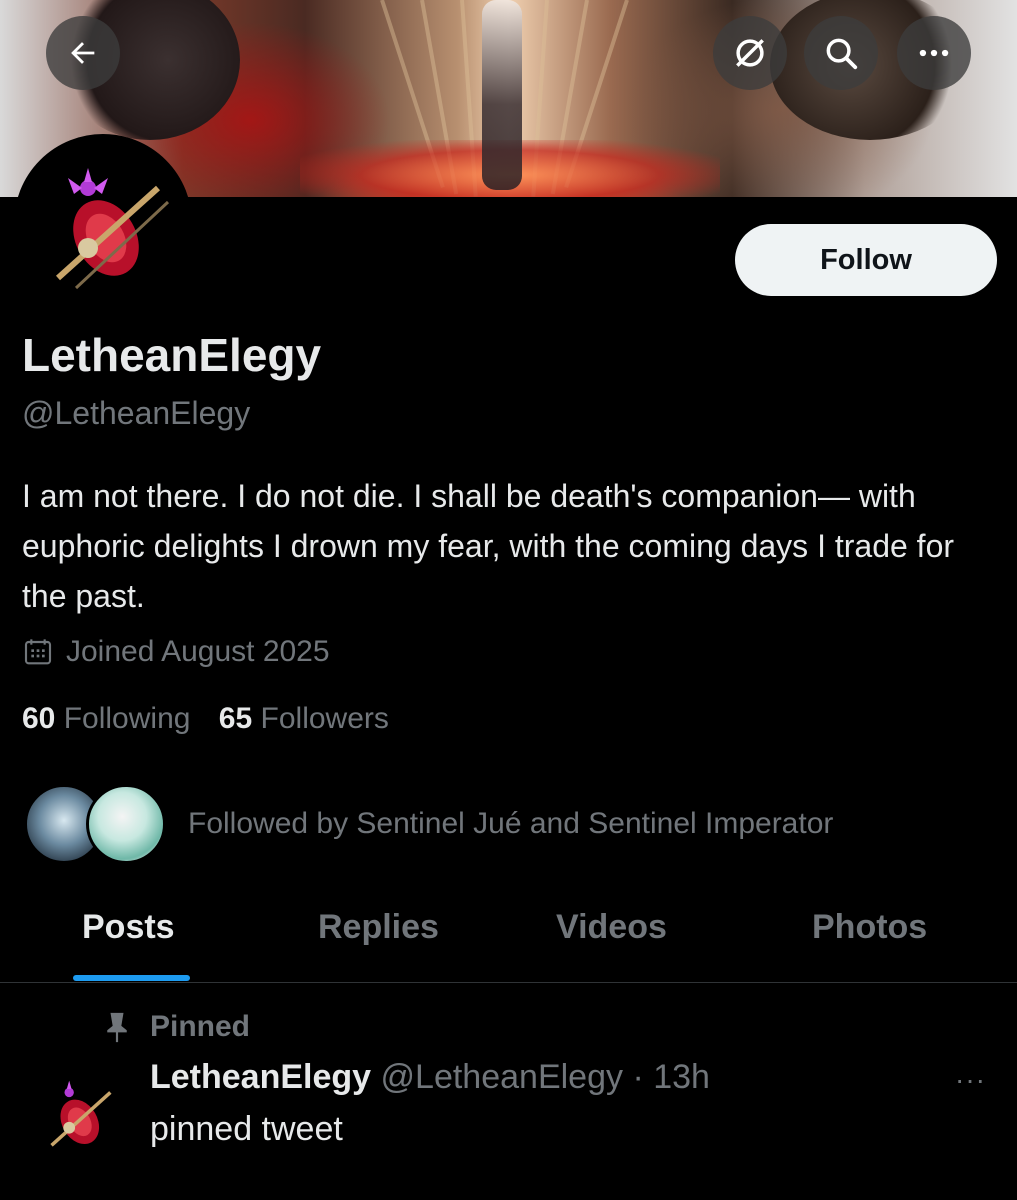 The width and height of the screenshot is (1017, 1200). What do you see at coordinates (136, 413) in the screenshot?
I see `user-handle: @LetheanElegy` at bounding box center [136, 413].